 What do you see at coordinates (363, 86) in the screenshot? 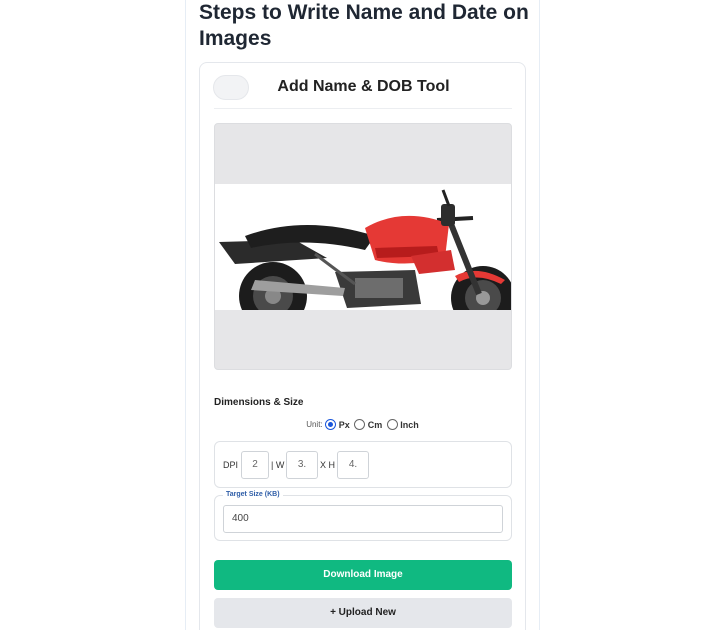
I see `tool-title: Add Name & DOB Tool` at bounding box center [363, 86].